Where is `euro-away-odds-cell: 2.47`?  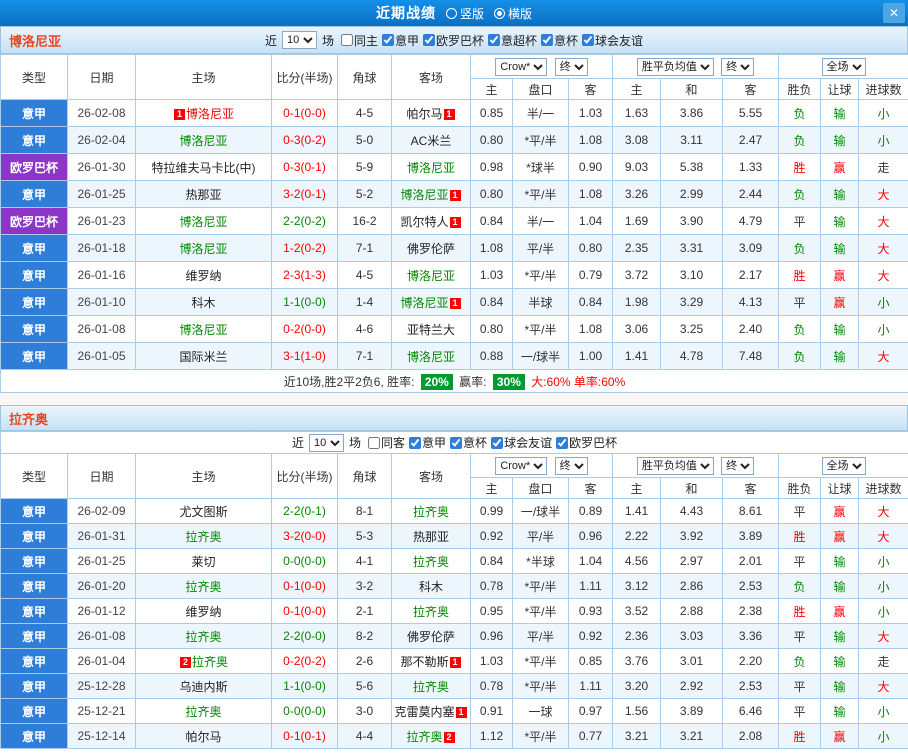
euro-away-odds-cell: 2.47 is located at coordinates (751, 140).